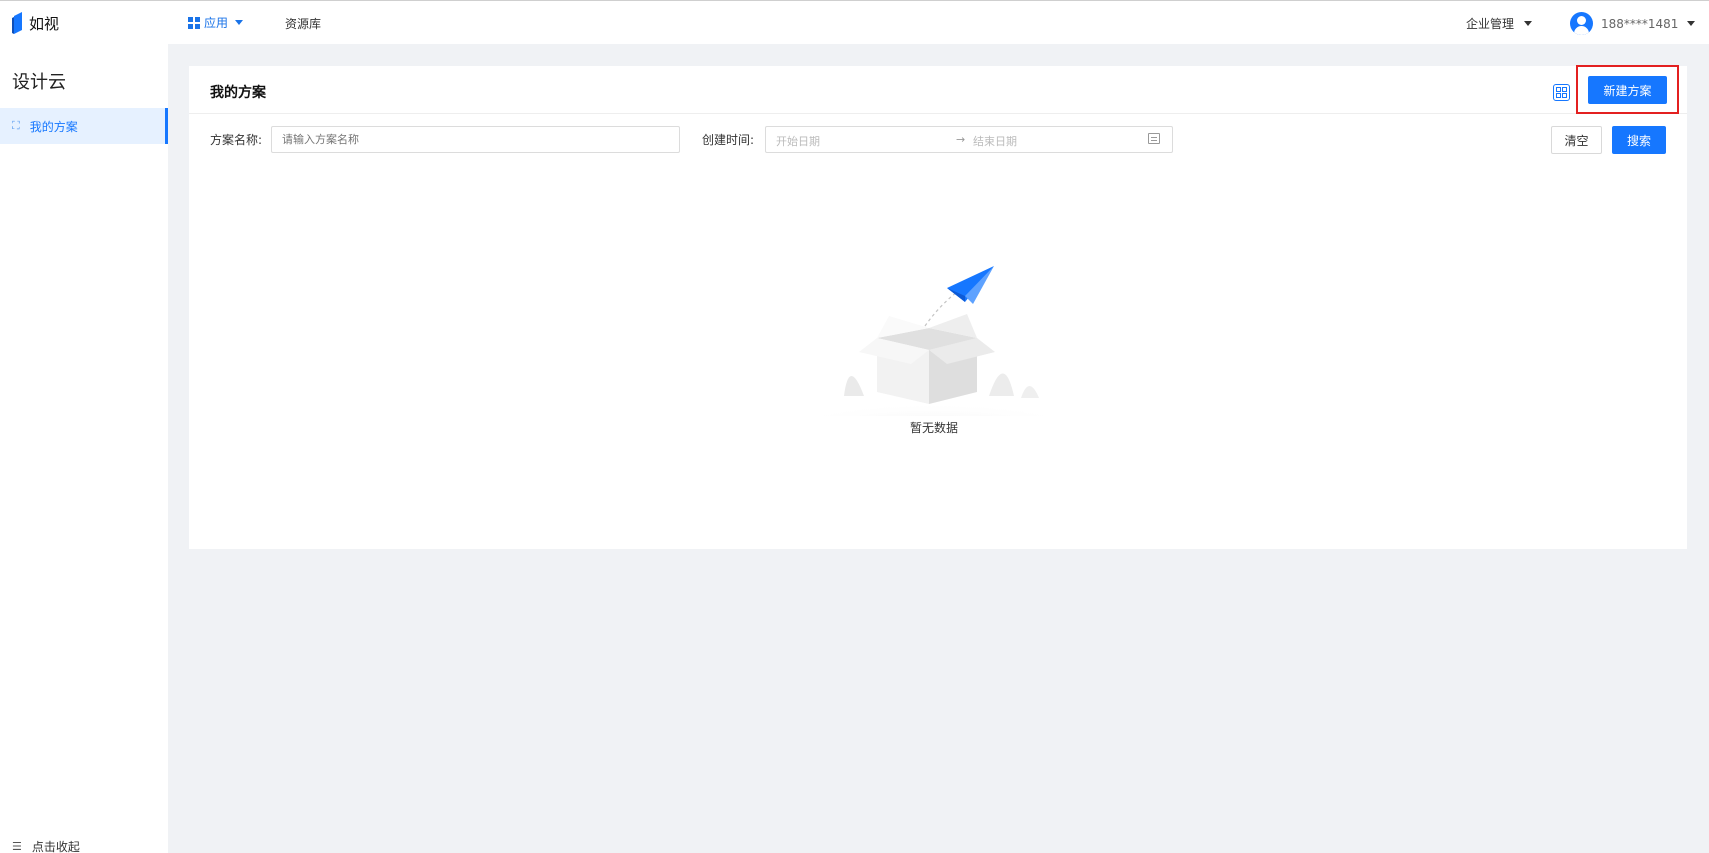 This screenshot has height=853, width=1709. I want to click on brand-logo: 如视, so click(35, 23).